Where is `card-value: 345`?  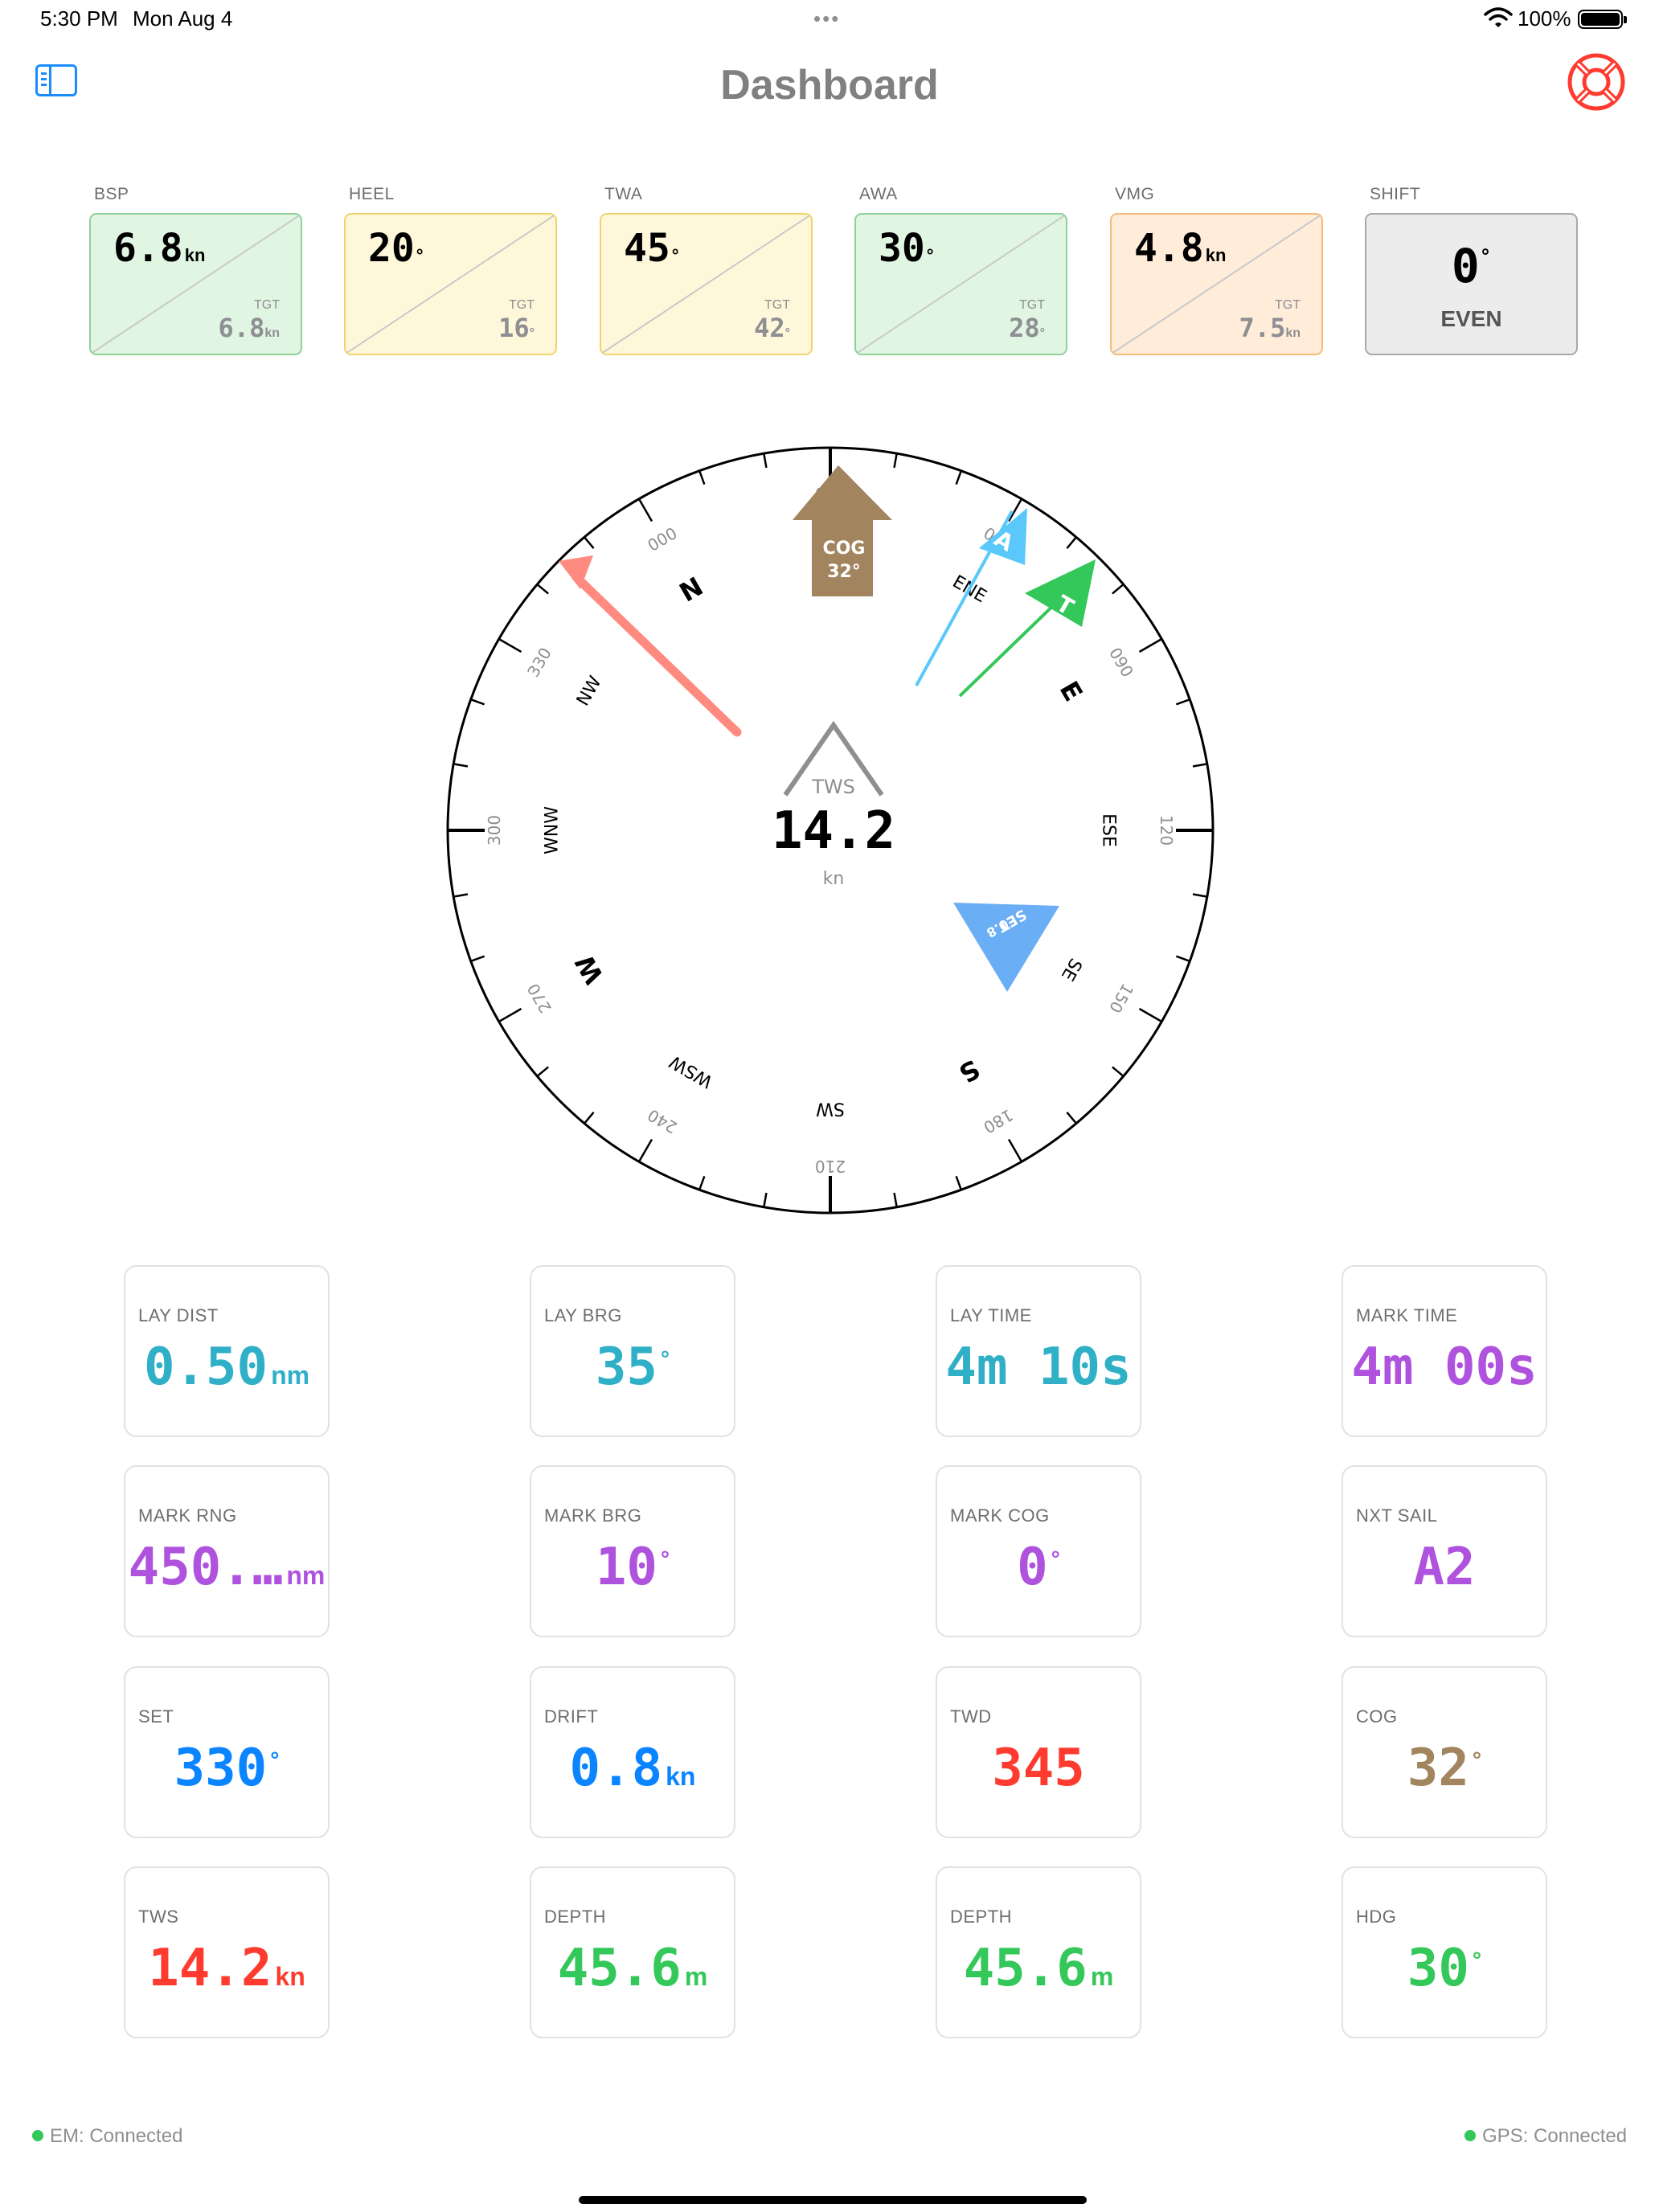
card-value: 345 is located at coordinates (1038, 1768).